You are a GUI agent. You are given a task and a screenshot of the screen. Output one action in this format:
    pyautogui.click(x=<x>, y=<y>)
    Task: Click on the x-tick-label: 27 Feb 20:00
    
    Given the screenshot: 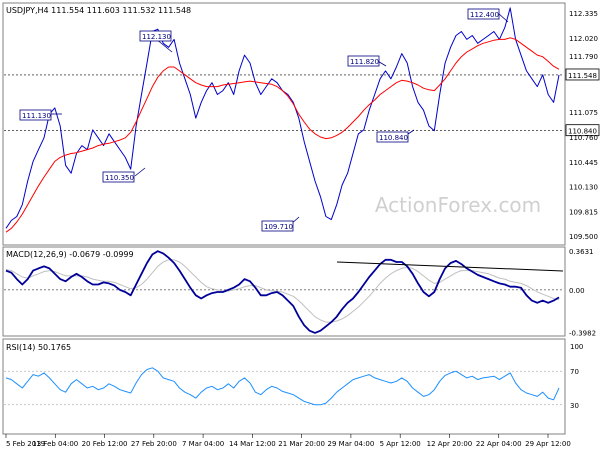 What is the action you would take?
    pyautogui.click(x=154, y=444)
    